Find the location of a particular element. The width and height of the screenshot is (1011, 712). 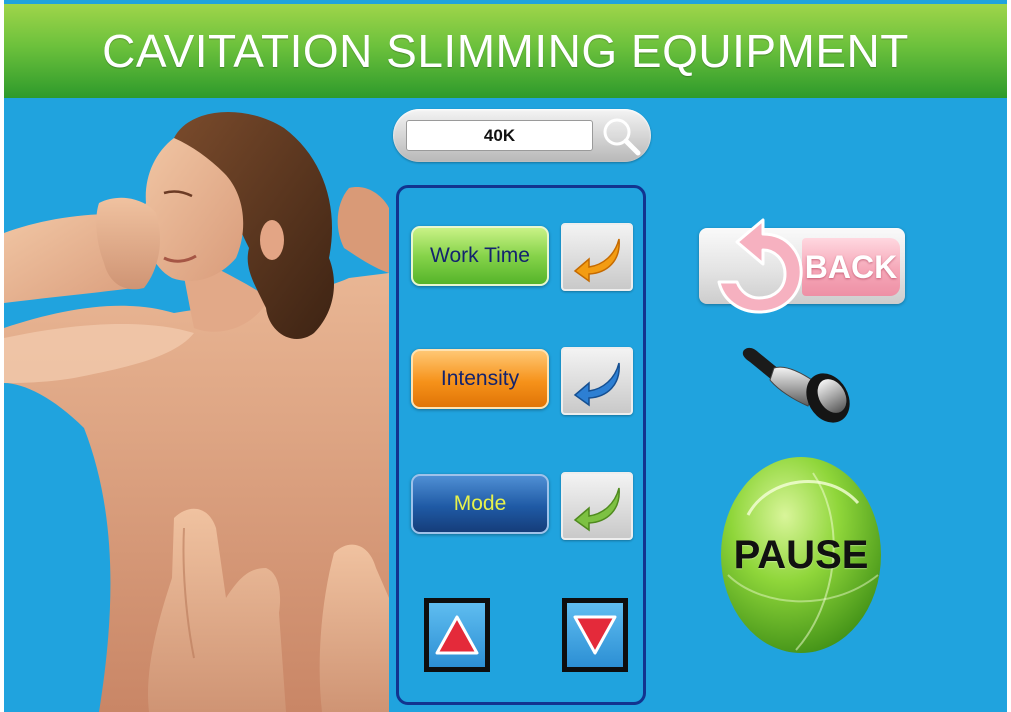

app-title: CAVITATION SLIMMING EQUIPMENT is located at coordinates (505, 51).